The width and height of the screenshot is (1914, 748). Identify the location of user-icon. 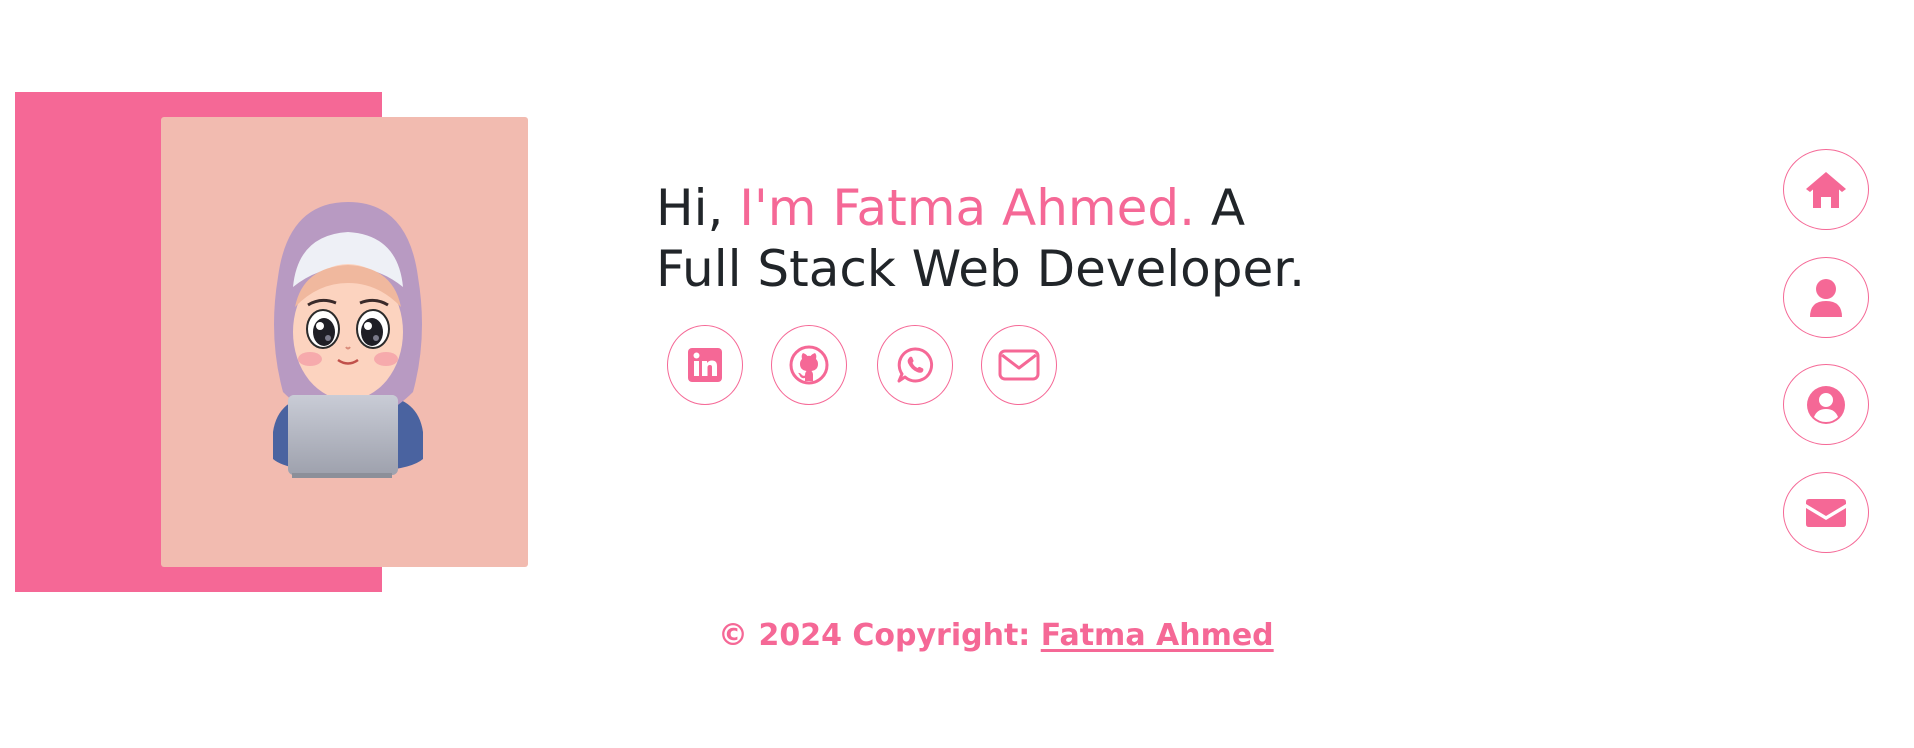
(1826, 297).